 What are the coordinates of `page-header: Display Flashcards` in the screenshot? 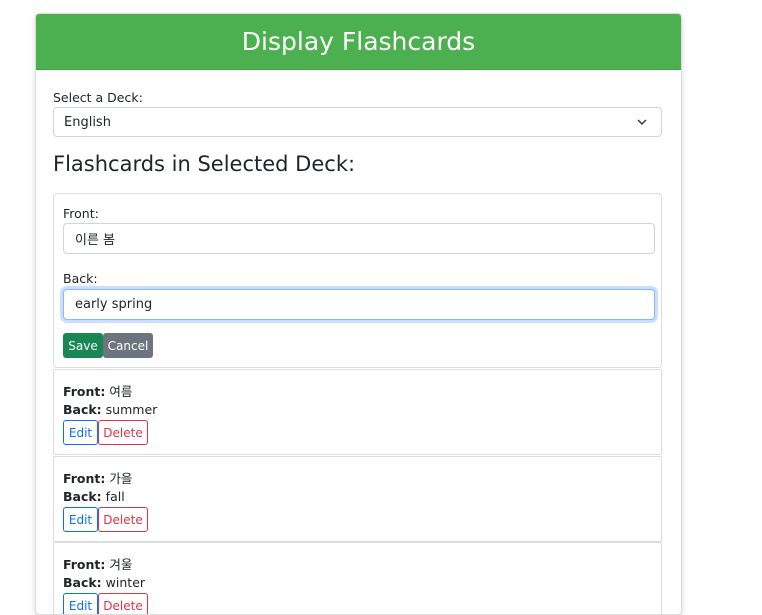 It's located at (358, 42).